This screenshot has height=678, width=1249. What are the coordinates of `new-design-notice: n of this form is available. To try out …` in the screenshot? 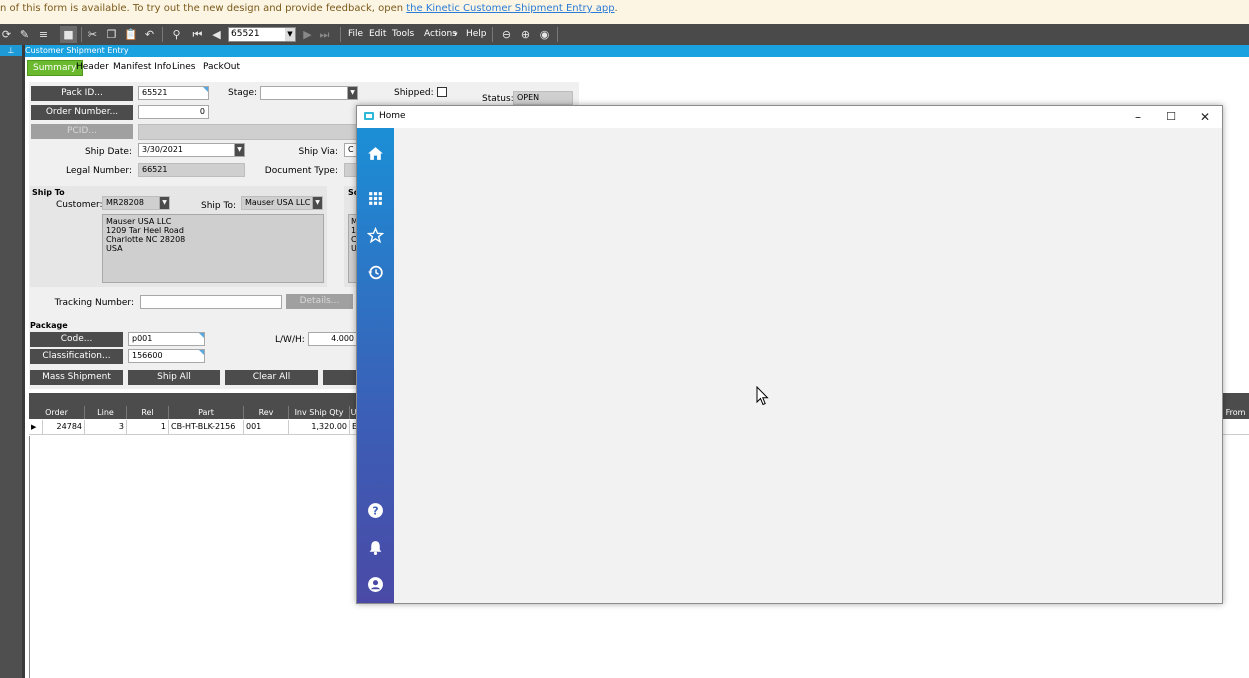 It's located at (624, 12).